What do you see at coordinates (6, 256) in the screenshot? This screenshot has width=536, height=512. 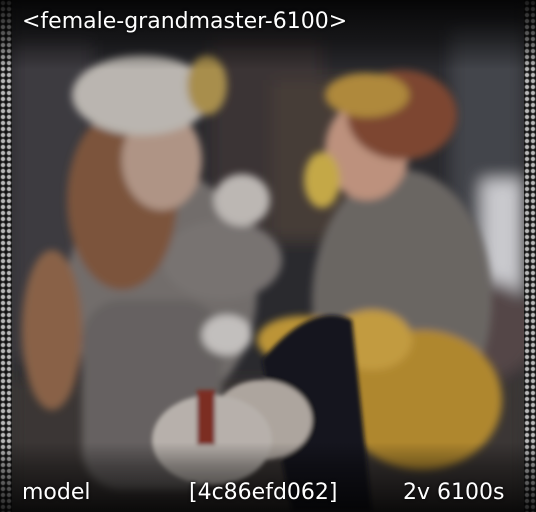 I see `left-dotted-border` at bounding box center [6, 256].